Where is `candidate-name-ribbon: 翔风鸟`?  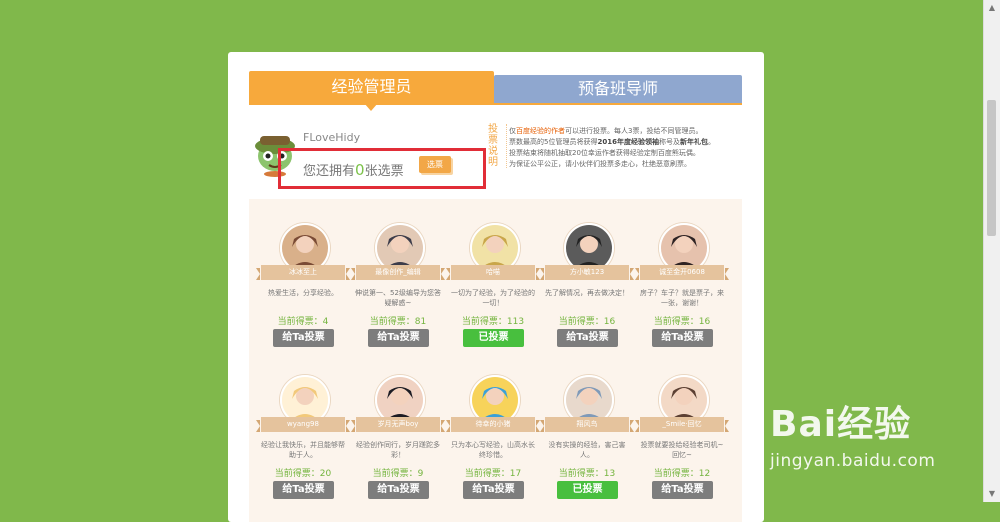 candidate-name-ribbon: 翔风鸟 is located at coordinates (587, 424).